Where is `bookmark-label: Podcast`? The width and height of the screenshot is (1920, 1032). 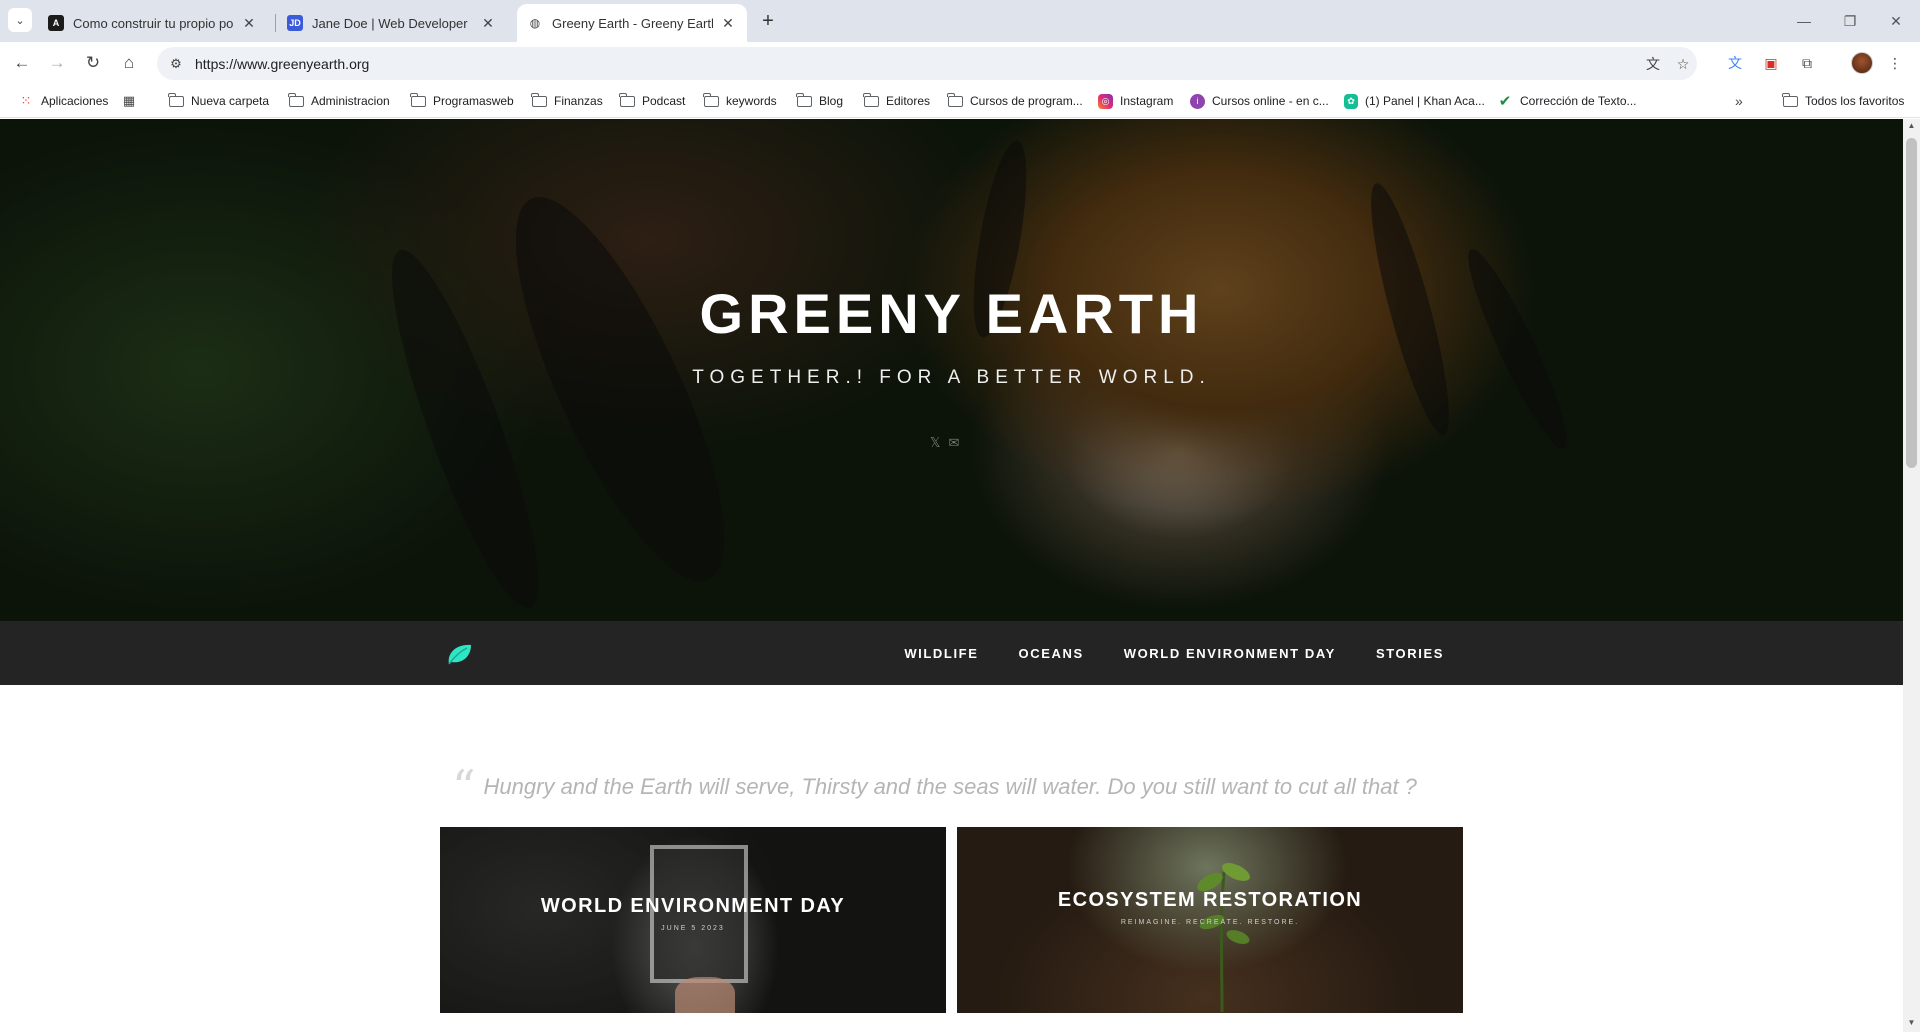 bookmark-label: Podcast is located at coordinates (664, 101).